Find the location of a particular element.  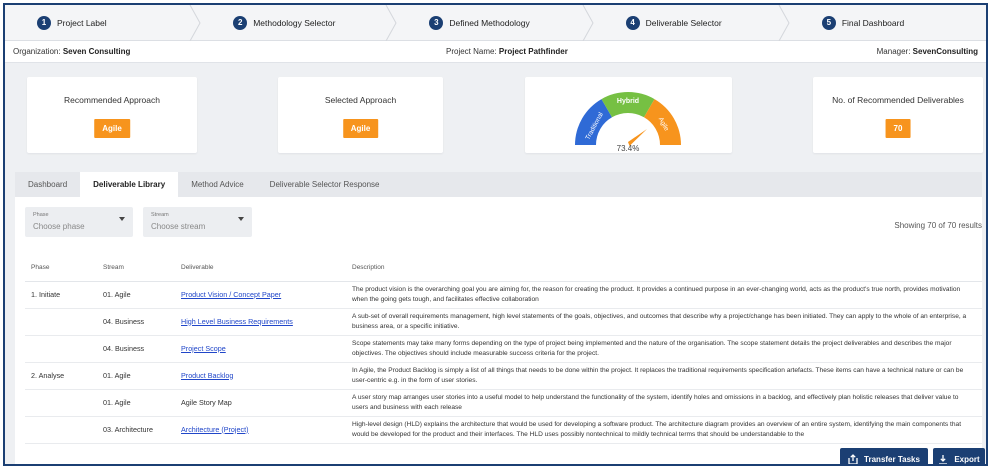

deliverable-link: High Level Business Requirements is located at coordinates (237, 321).